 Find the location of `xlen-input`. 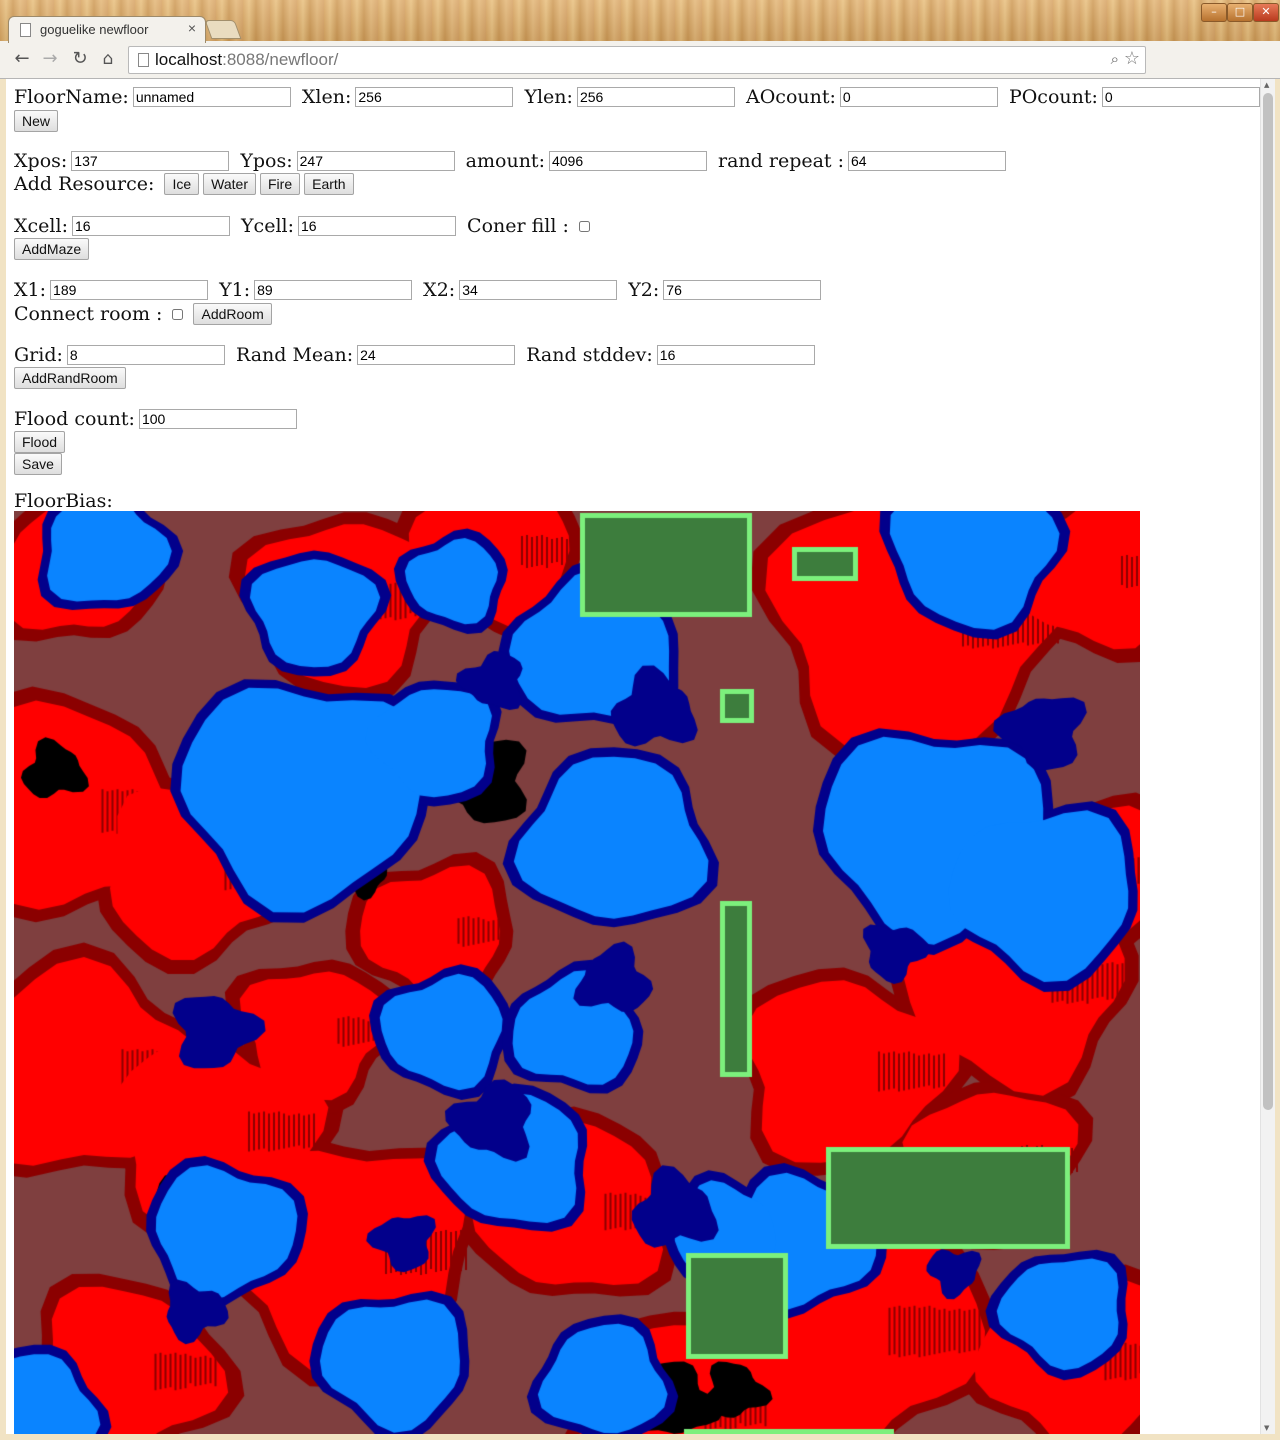

xlen-input is located at coordinates (434, 97).